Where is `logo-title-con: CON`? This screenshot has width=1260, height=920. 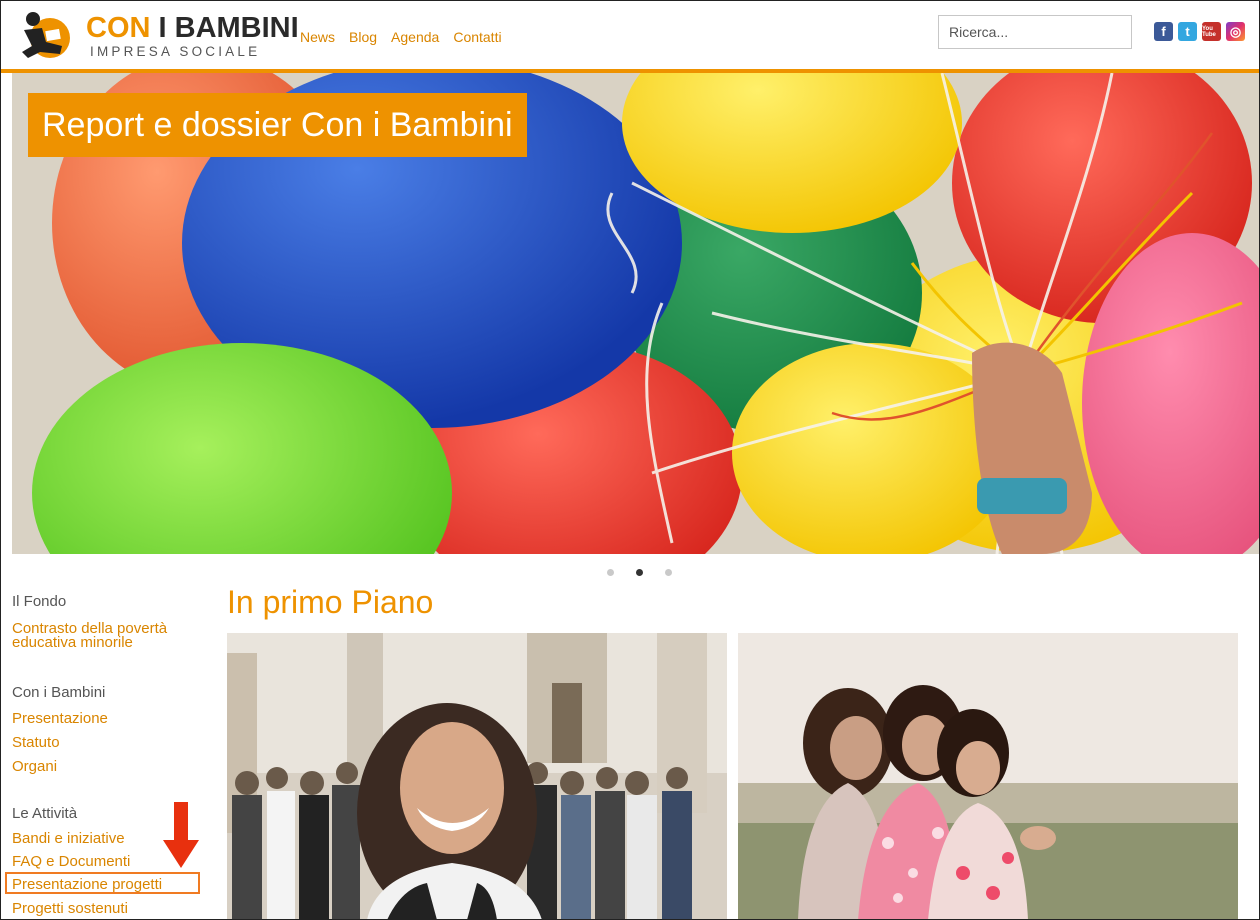
logo-title-con: CON is located at coordinates (118, 28).